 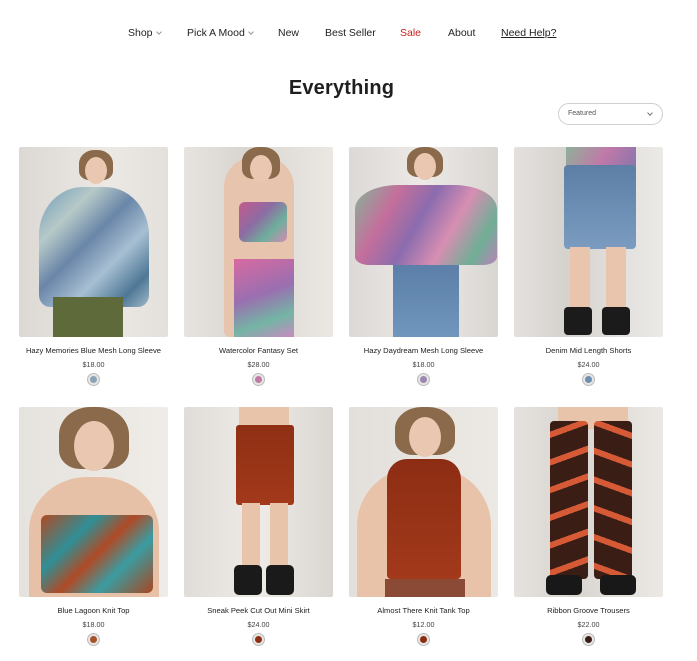 I want to click on nav-best-seller-label: Best Seller, so click(x=350, y=33).